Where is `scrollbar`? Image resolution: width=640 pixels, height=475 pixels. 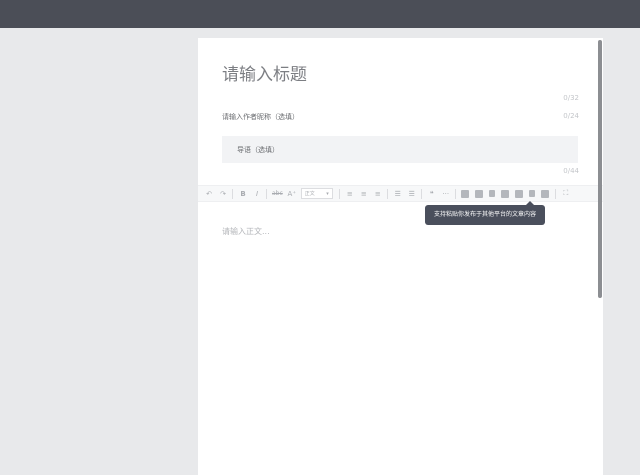 scrollbar is located at coordinates (600, 169).